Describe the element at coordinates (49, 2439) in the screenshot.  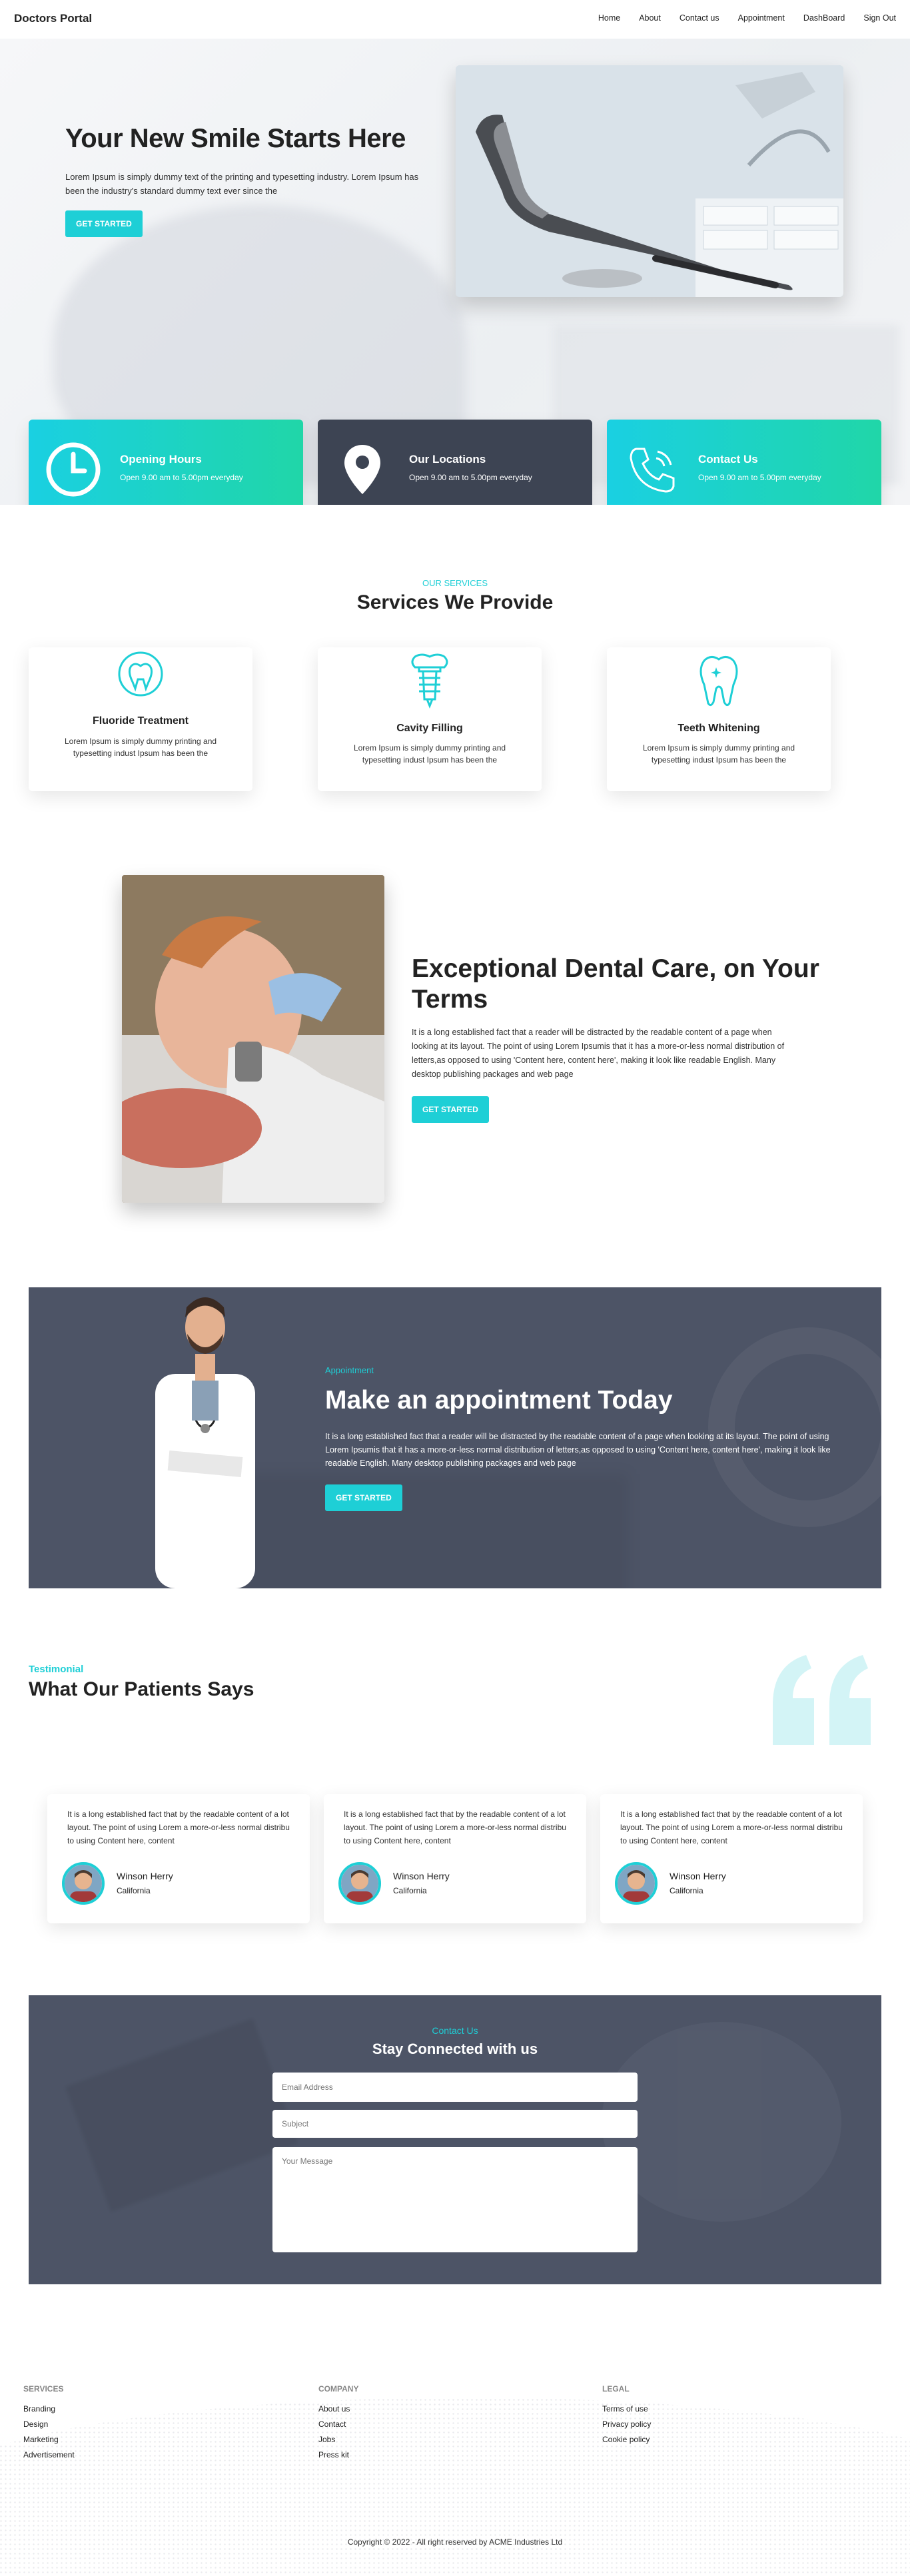
I see `footer-link-marketing: Marketing` at that location.